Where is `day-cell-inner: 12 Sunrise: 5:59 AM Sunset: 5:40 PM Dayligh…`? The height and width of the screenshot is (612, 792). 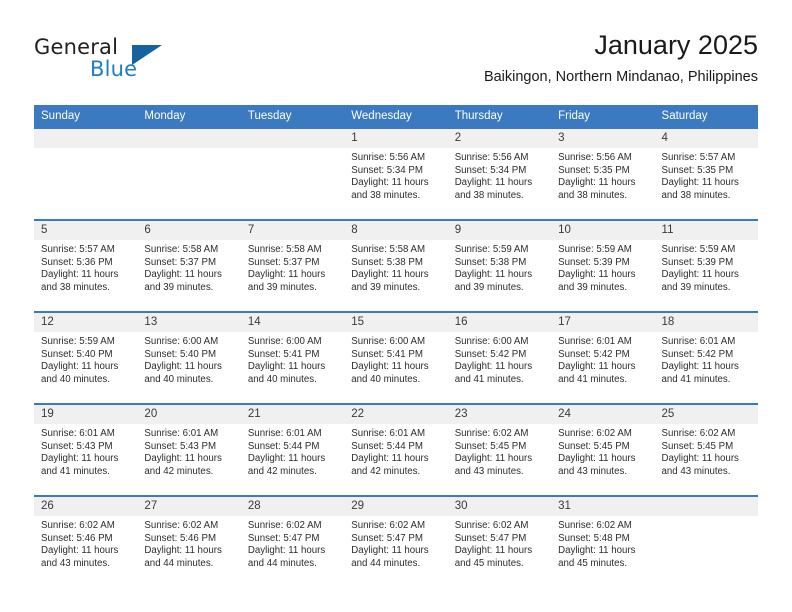 day-cell-inner: 12 Sunrise: 5:59 AM Sunset: 5:40 PM Dayligh… is located at coordinates (86, 358).